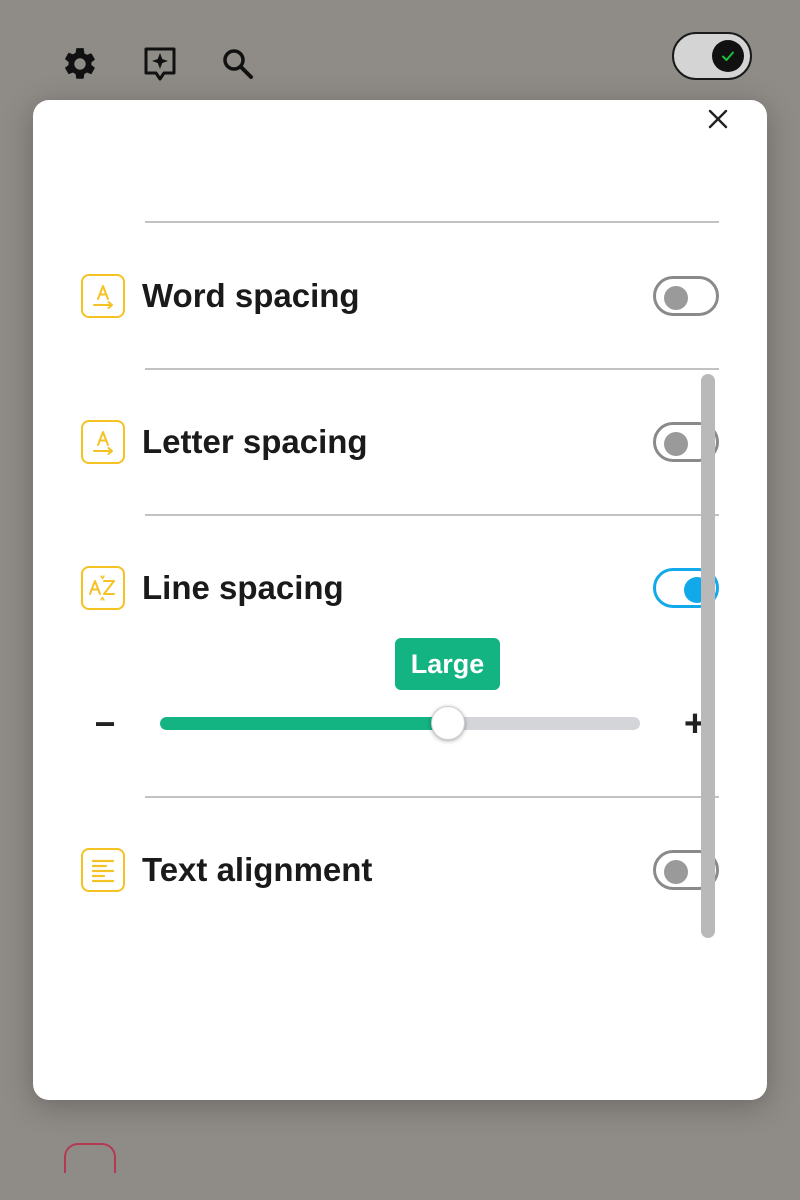 The width and height of the screenshot is (800, 1200). I want to click on close-icon, so click(718, 119).